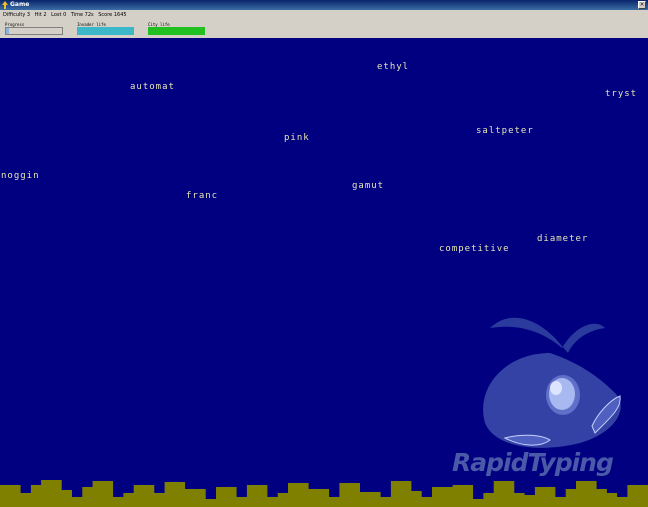  What do you see at coordinates (105, 31) in the screenshot?
I see `invader-life-bar` at bounding box center [105, 31].